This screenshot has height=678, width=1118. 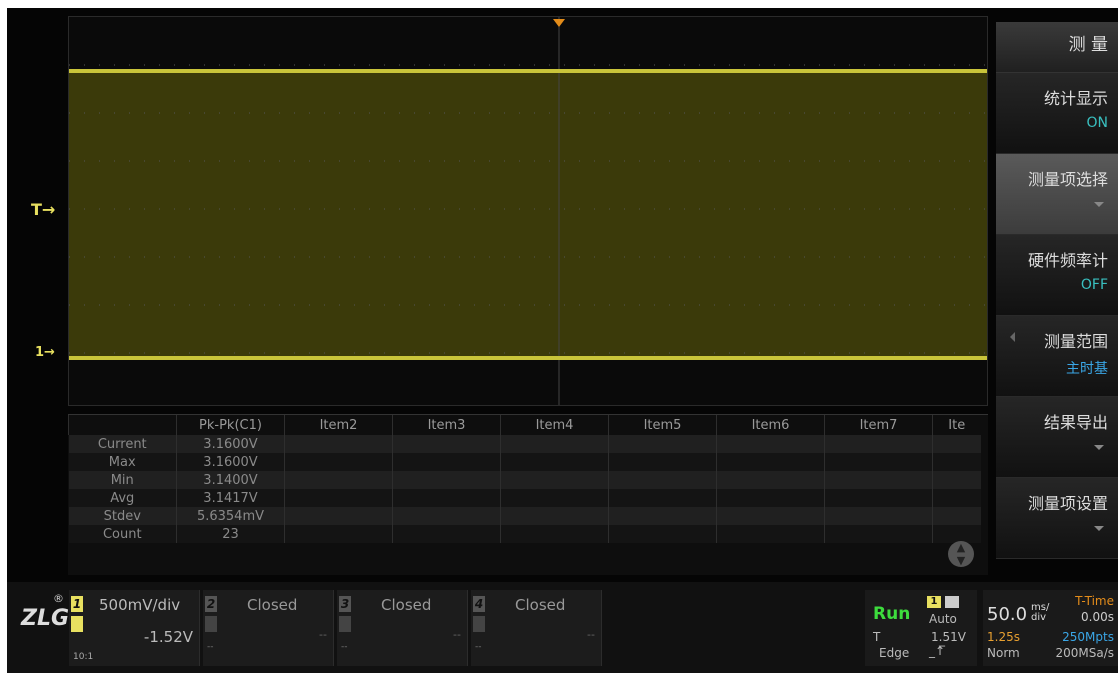 What do you see at coordinates (948, 637) in the screenshot?
I see `trigger-level: 1.51V` at bounding box center [948, 637].